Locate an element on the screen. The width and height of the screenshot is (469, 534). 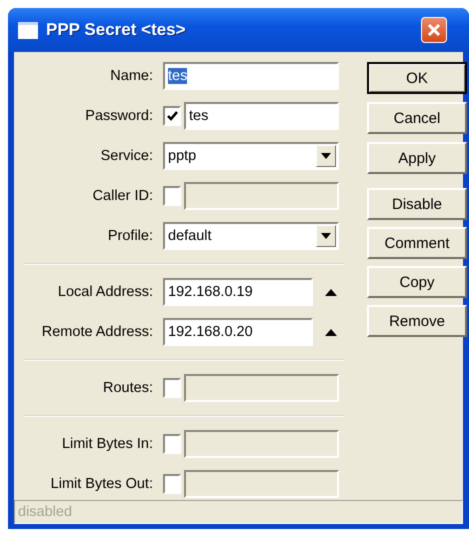
dialog-button: Apply is located at coordinates (417, 158).